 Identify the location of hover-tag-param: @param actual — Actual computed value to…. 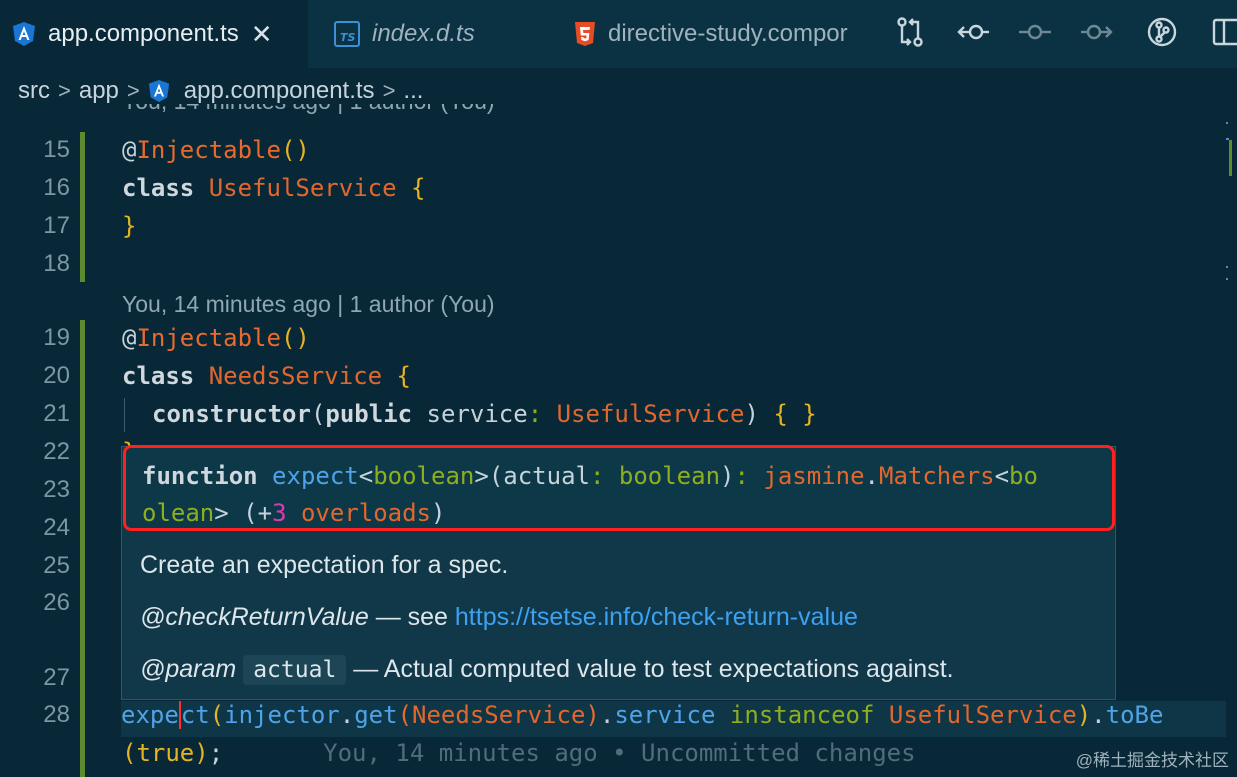
(547, 670).